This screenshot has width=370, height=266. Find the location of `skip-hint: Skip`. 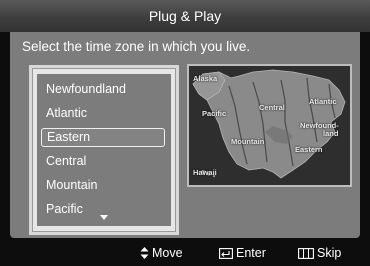

skip-hint: Skip is located at coordinates (319, 253).